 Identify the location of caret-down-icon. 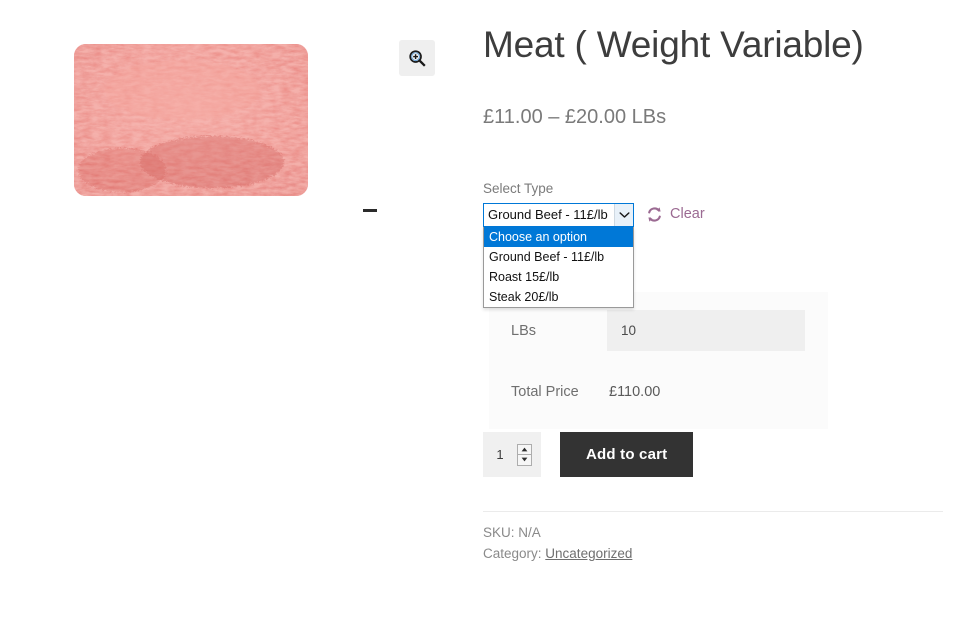
(524, 460).